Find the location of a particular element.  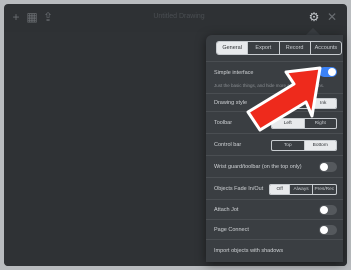

page-connect-label: Page Connect is located at coordinates (231, 230).